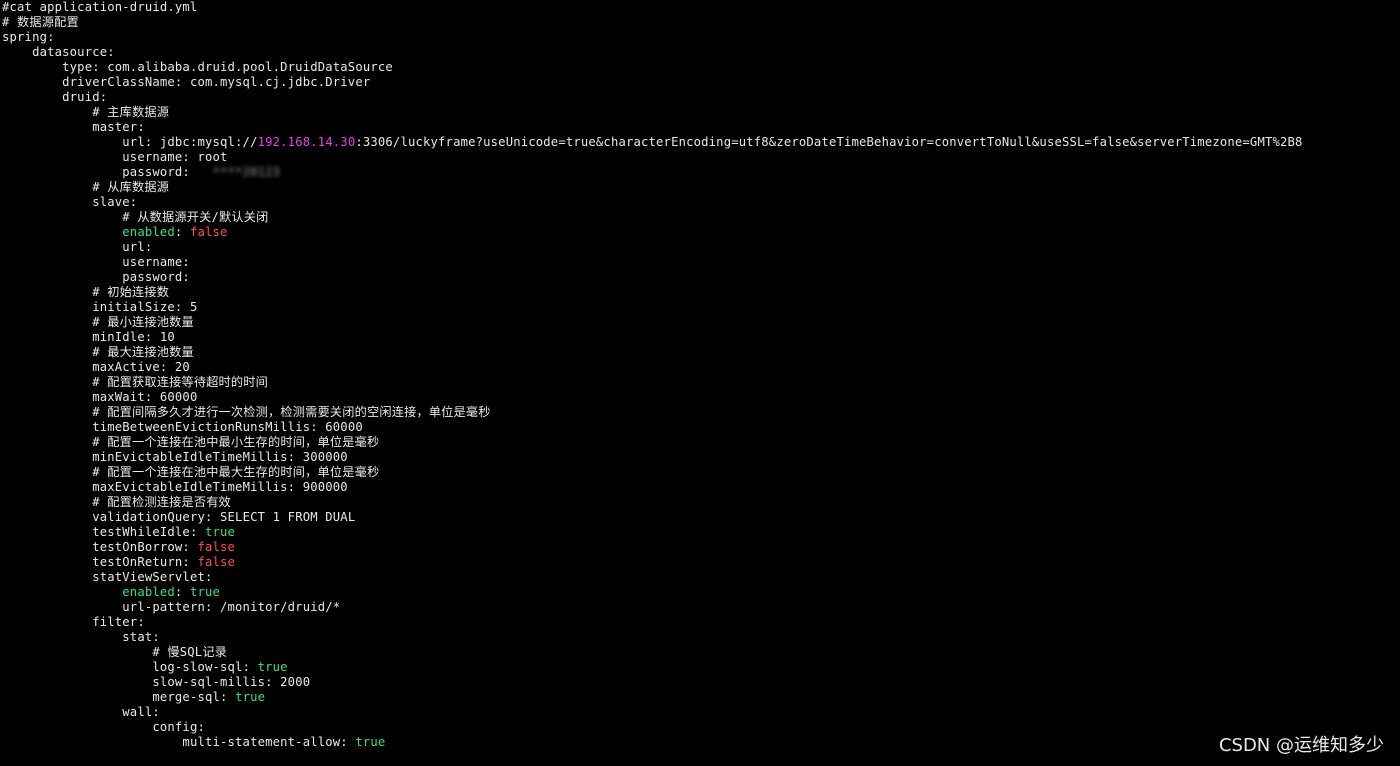  What do you see at coordinates (701, 52) in the screenshot?
I see `terminal-line: datasource:` at bounding box center [701, 52].